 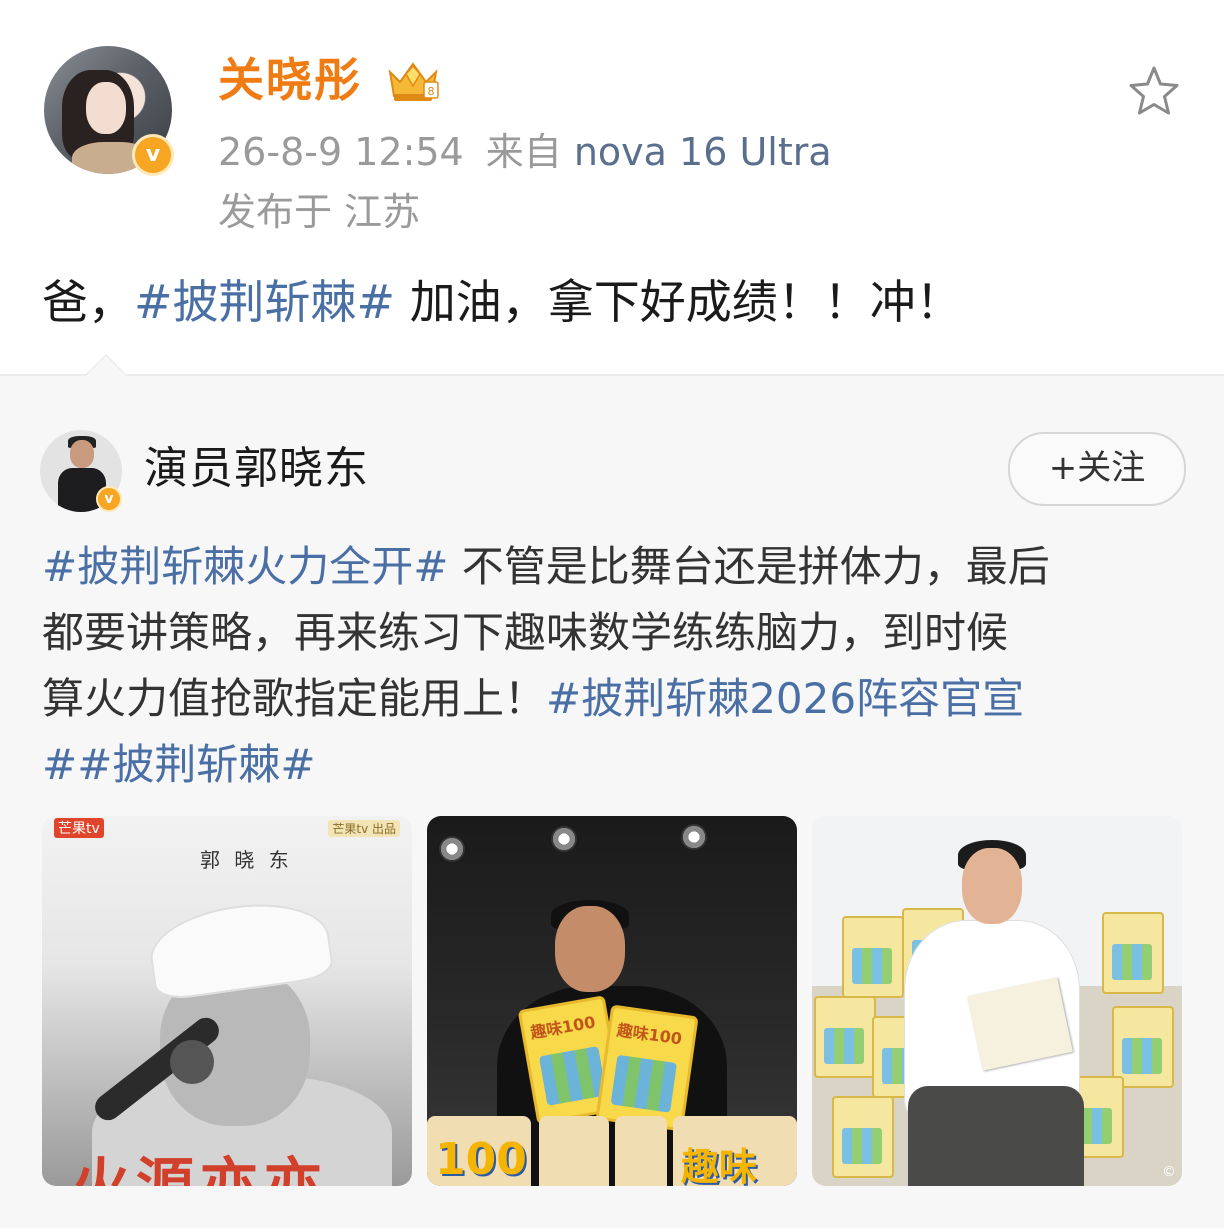 I want to click on photo-1: 芒果tv 芒果tv 出品 郭 晓 东 火源亦亦, so click(x=227, y=1001).